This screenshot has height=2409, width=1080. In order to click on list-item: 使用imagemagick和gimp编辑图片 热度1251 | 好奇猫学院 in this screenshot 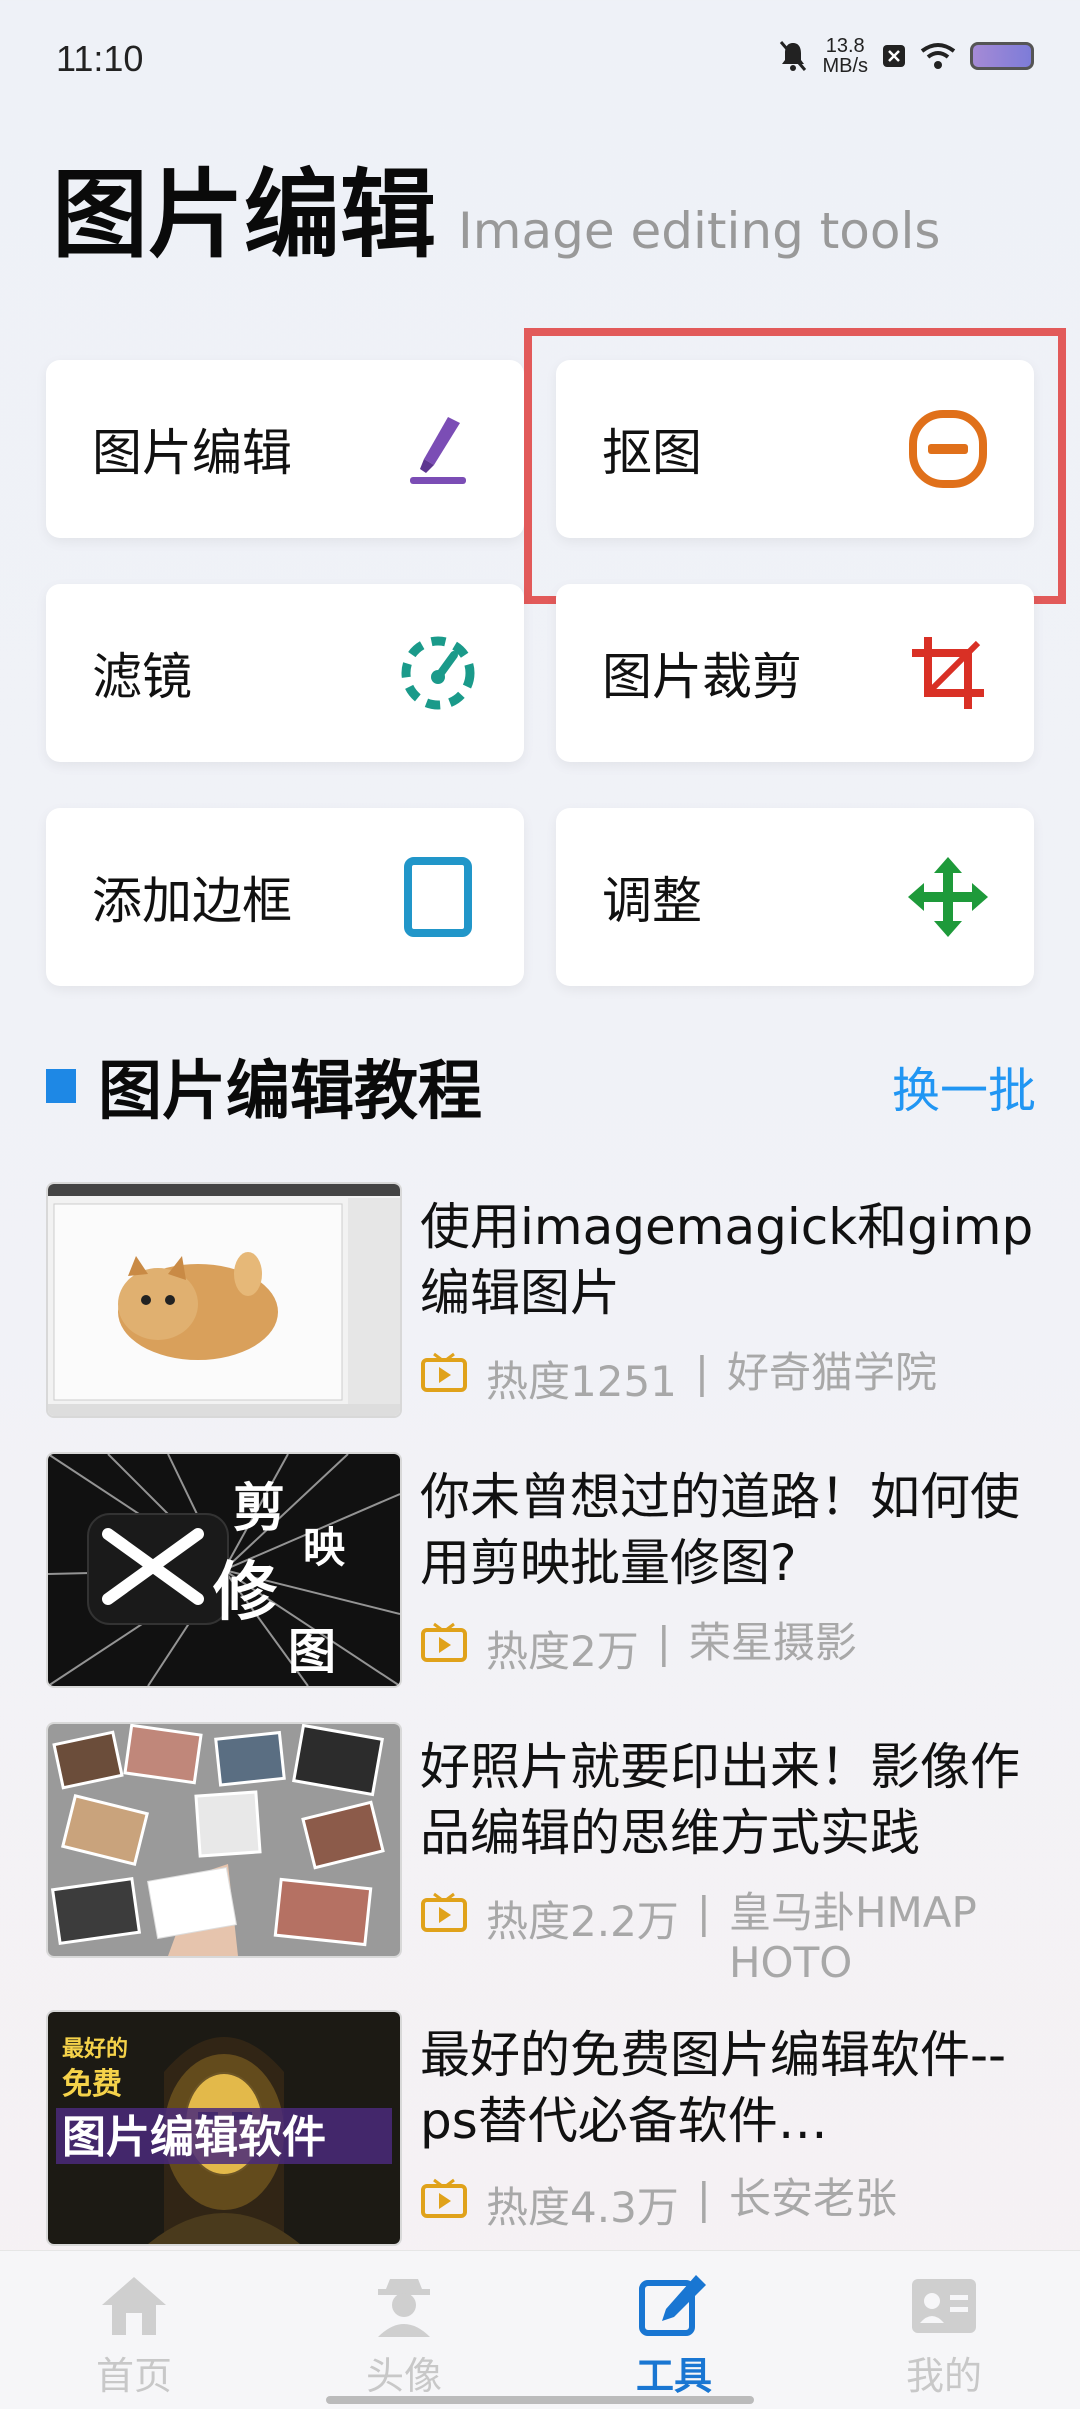, I will do `click(546, 1301)`.